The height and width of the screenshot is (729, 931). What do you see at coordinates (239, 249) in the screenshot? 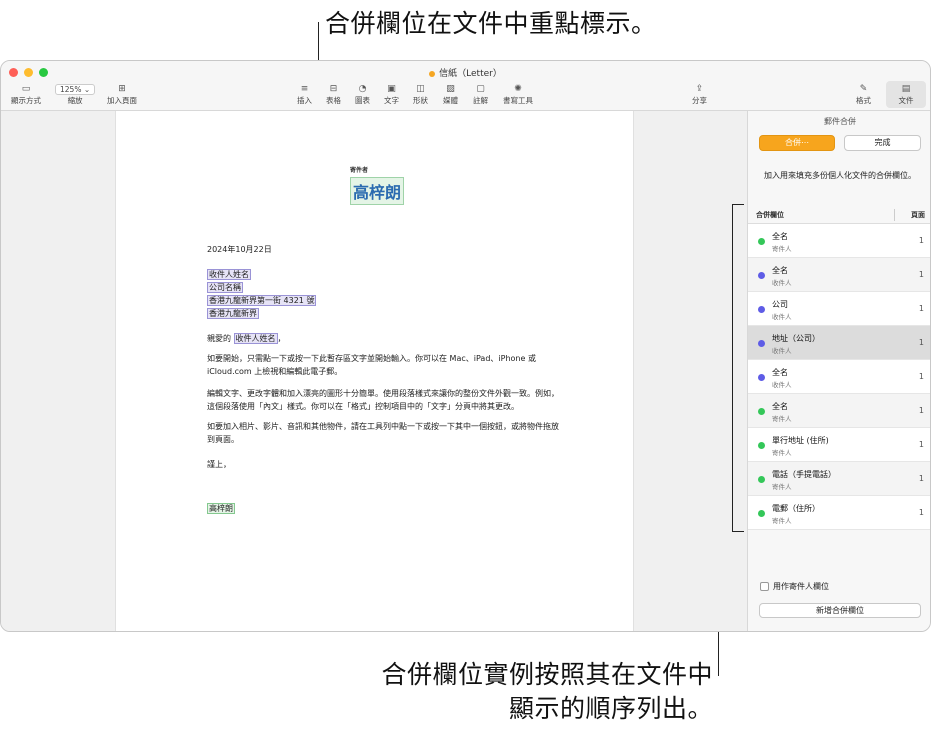
I see `date-text: 2024年10月22日` at bounding box center [239, 249].